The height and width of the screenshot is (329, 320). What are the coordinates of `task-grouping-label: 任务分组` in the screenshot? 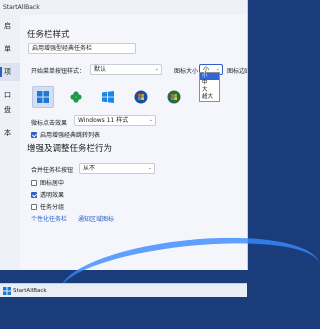 It's located at (52, 207).